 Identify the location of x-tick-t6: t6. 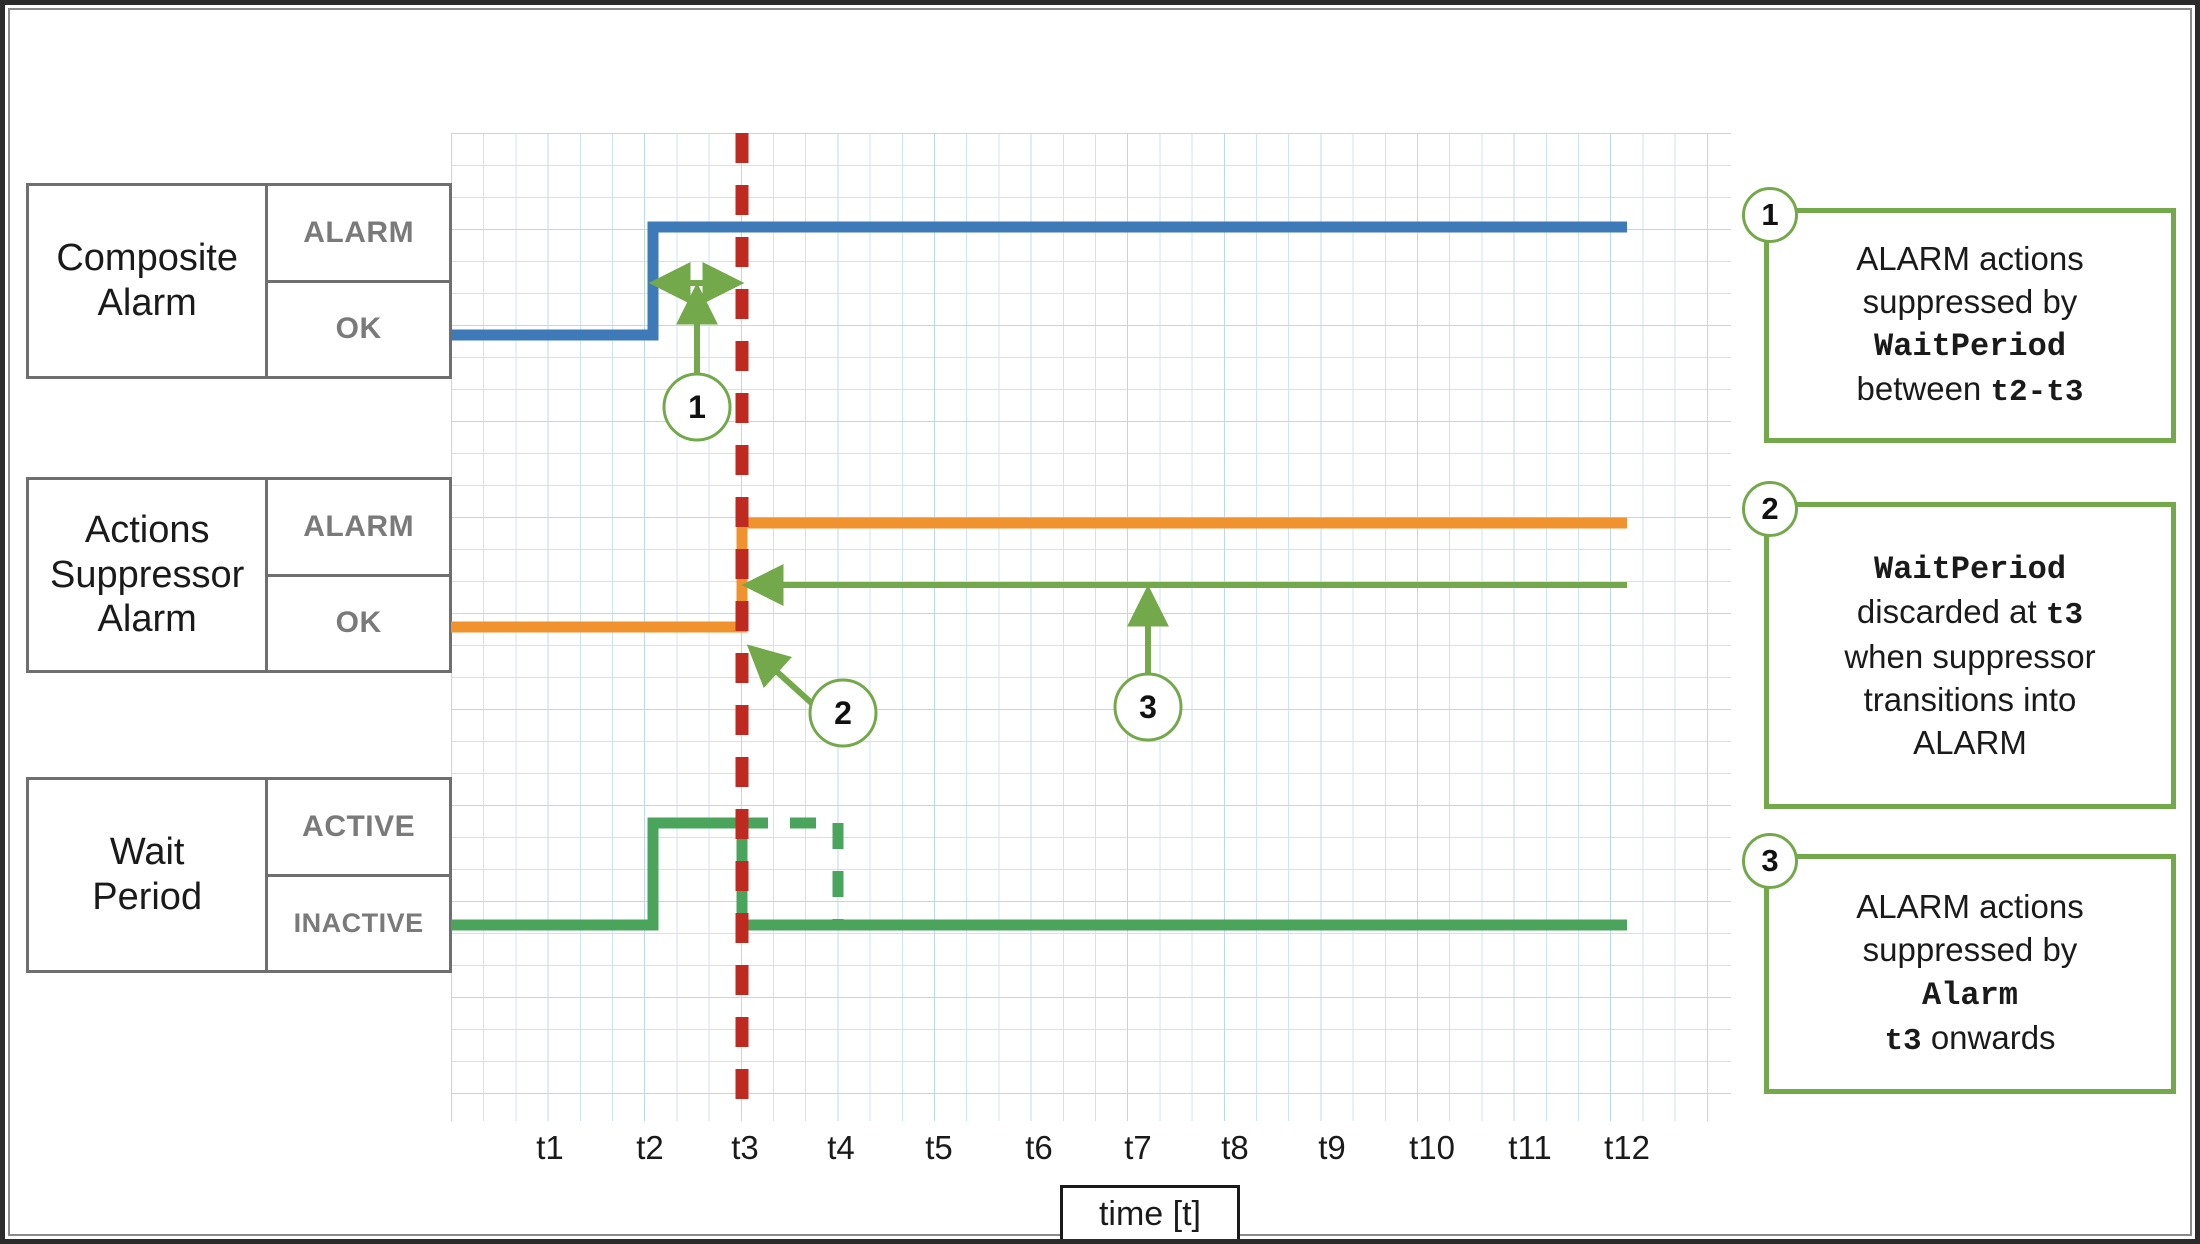
(1039, 1147).